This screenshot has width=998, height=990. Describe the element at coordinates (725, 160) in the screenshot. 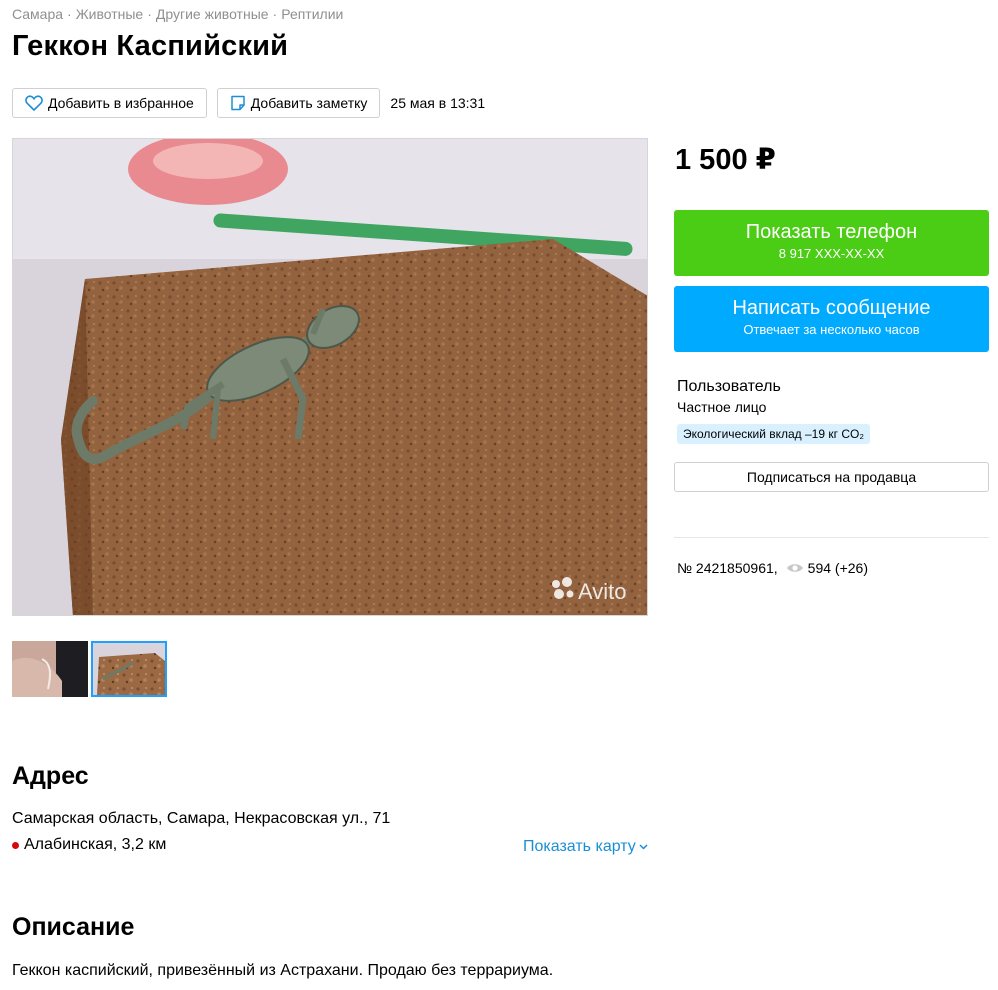

I see `price: 1 500 ₽` at that location.